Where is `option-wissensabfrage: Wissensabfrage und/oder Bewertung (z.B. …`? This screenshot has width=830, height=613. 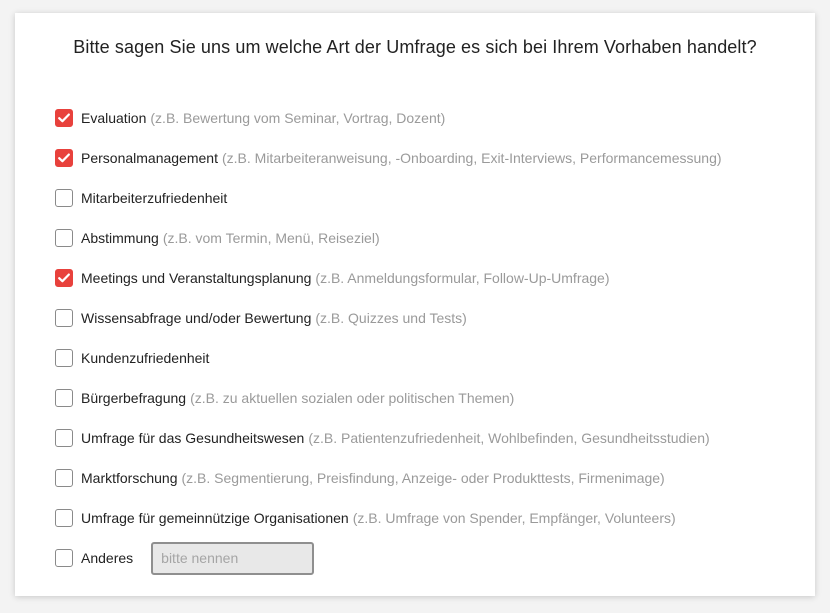
option-wissensabfrage: Wissensabfrage und/oder Bewertung (z.B. … is located at coordinates (425, 318).